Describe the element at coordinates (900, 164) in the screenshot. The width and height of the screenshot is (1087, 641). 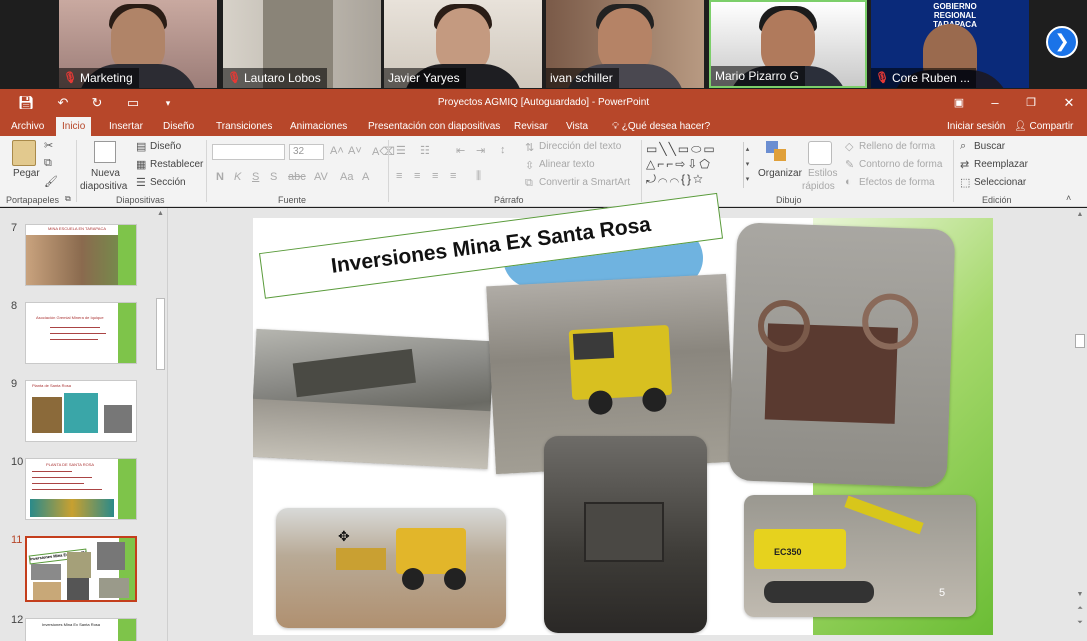
I see `shape-outline-button: Contorno de forma` at that location.